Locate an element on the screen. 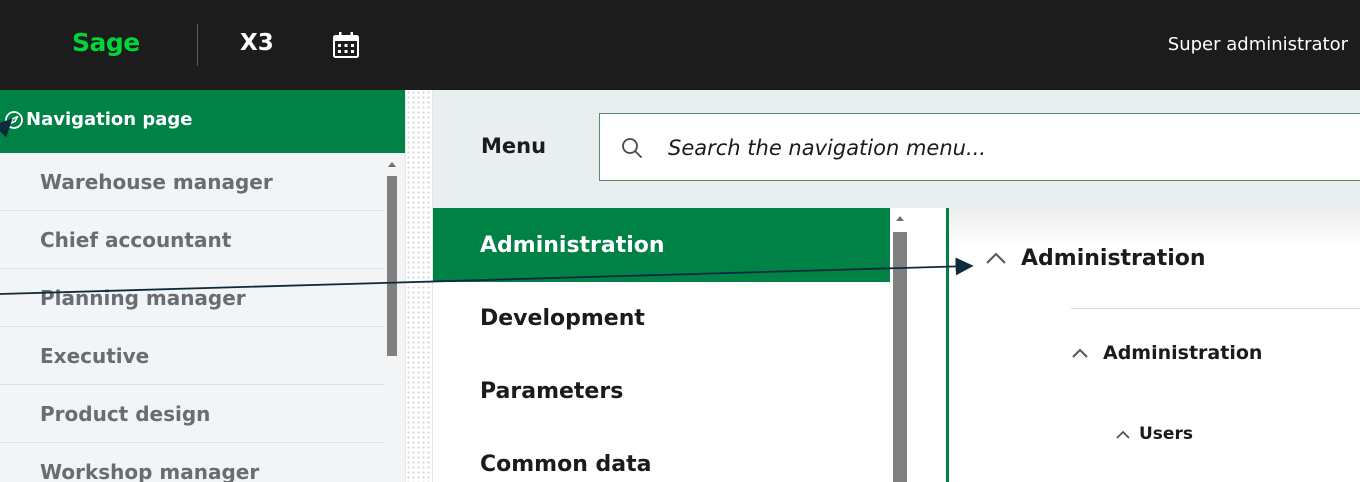 Image resolution: width=1360 pixels, height=482 pixels. role-item-planning-manager: Planning manager is located at coordinates (192, 298).